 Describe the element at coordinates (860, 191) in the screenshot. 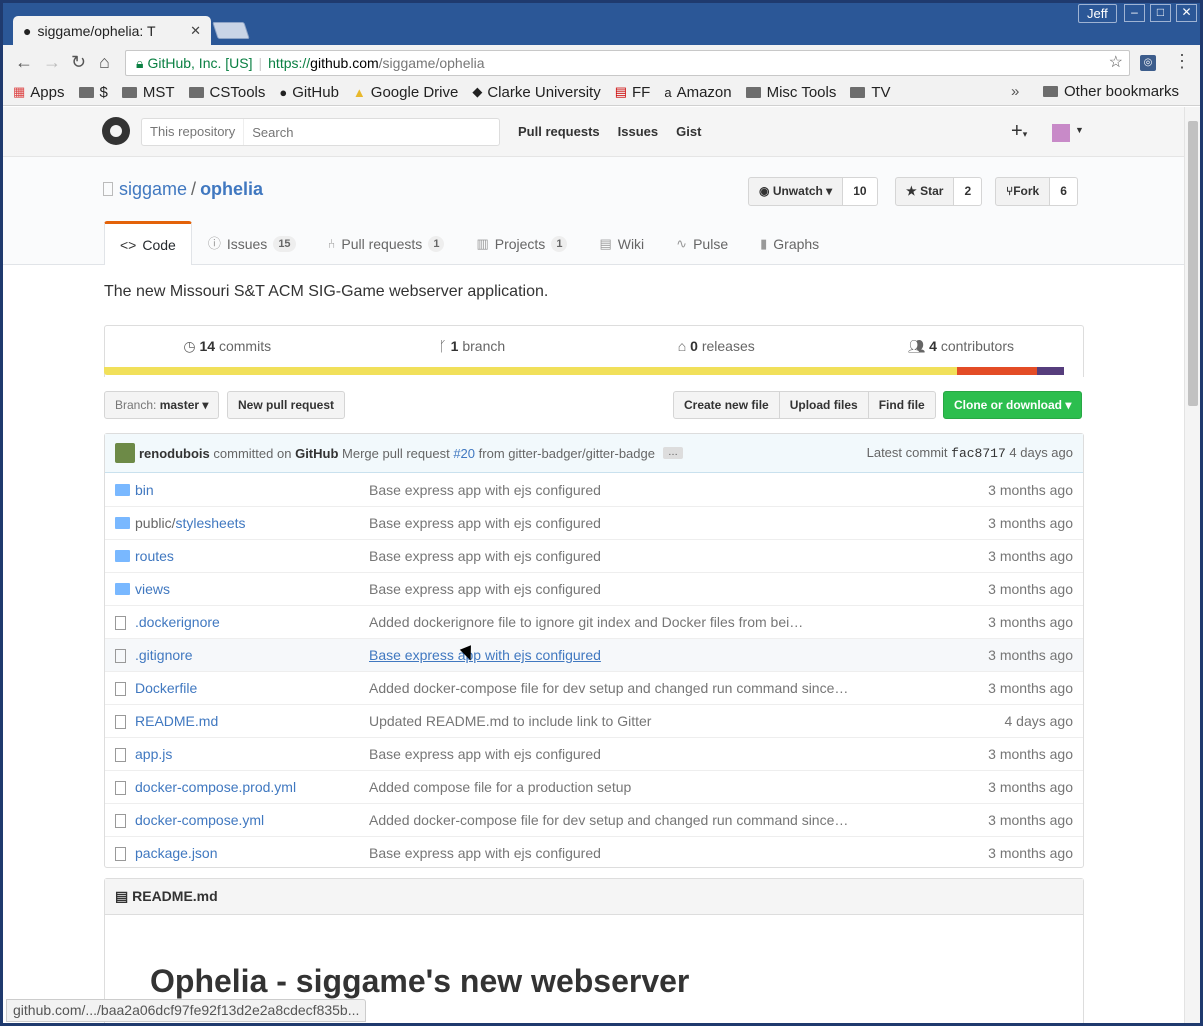

I see `watch-count: 10` at that location.